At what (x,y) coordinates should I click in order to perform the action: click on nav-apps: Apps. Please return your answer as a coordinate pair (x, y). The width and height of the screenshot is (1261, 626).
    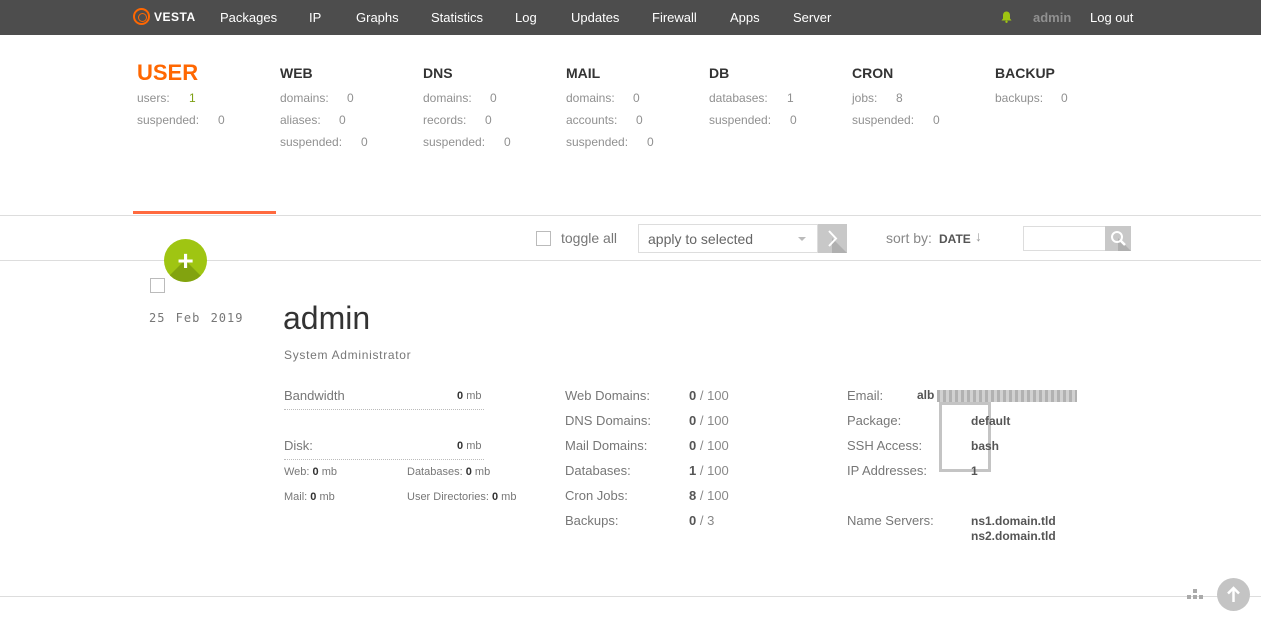
    Looking at the image, I should click on (745, 17).